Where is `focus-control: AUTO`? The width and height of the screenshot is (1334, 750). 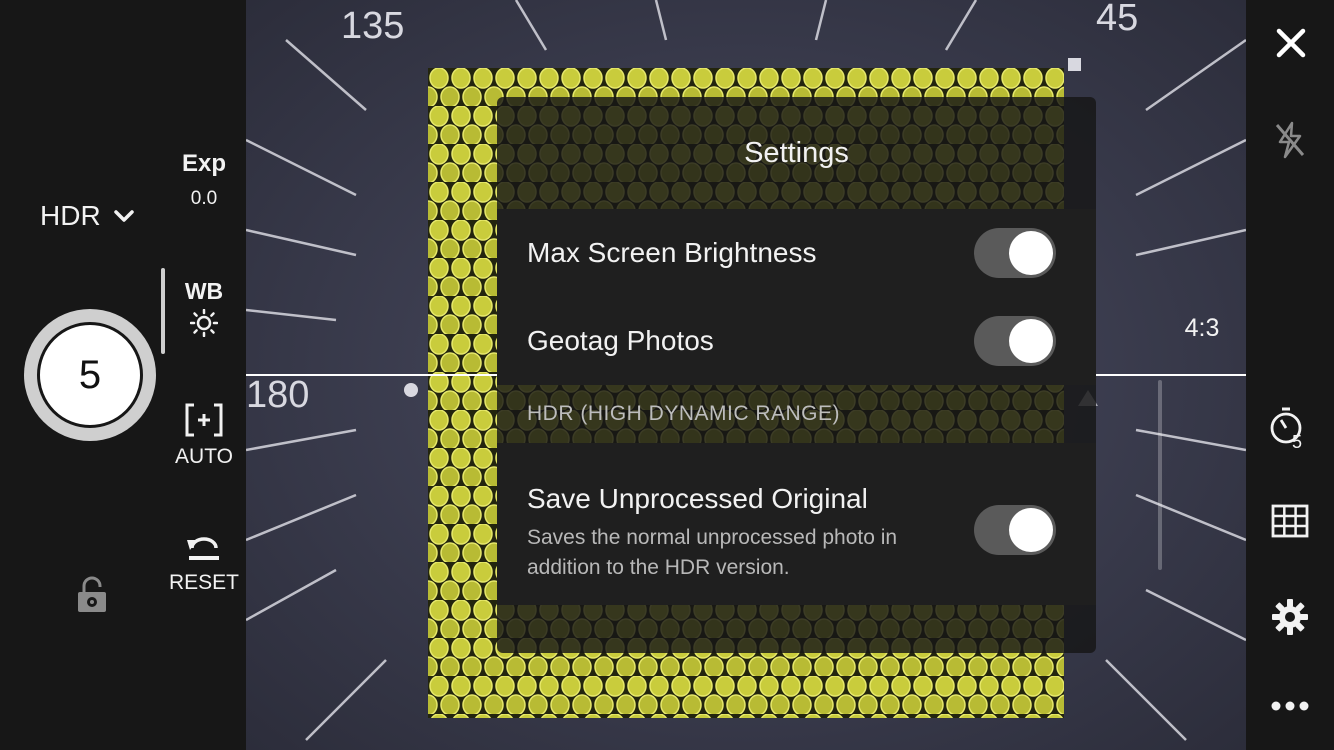
focus-control: AUTO is located at coordinates (204, 435).